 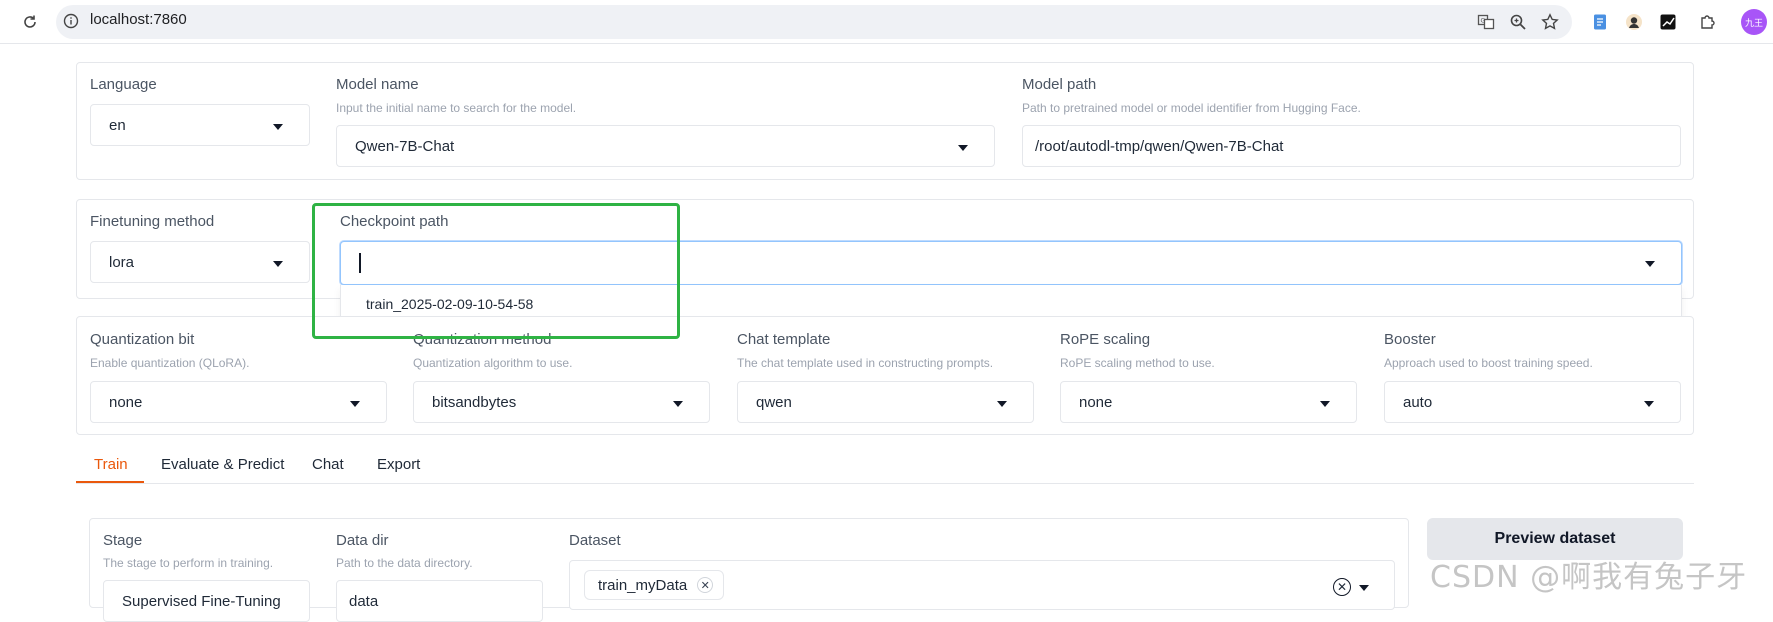 What do you see at coordinates (643, 585) in the screenshot?
I see `dataset-chip-label: train_myData` at bounding box center [643, 585].